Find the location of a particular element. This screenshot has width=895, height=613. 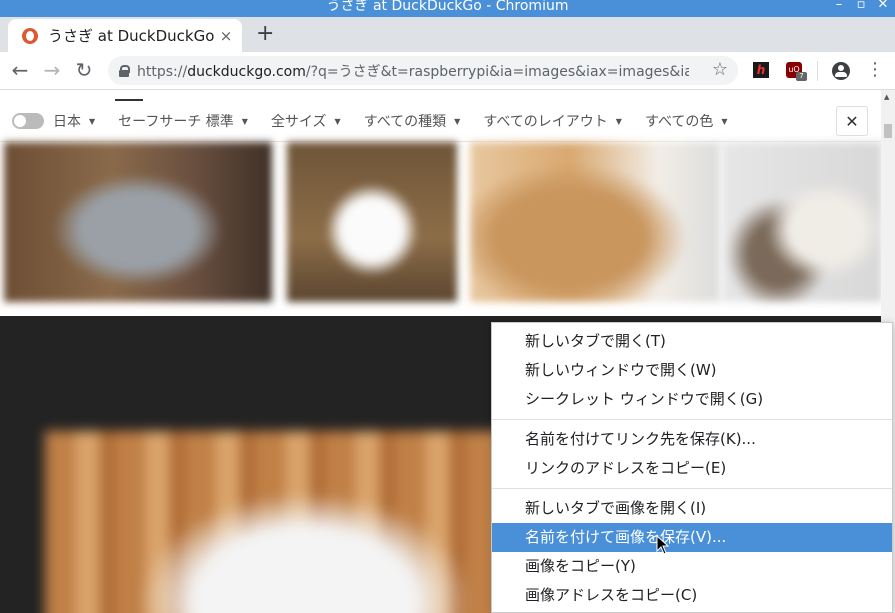

toolbar-divider is located at coordinates (817, 71).